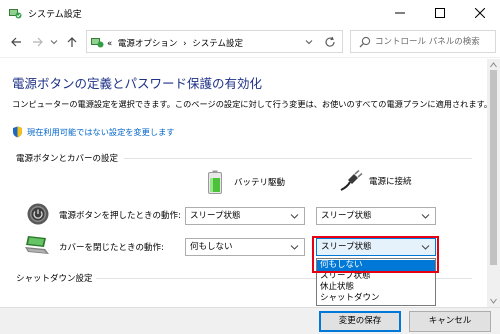  I want to click on highlight-frame, so click(375, 254).